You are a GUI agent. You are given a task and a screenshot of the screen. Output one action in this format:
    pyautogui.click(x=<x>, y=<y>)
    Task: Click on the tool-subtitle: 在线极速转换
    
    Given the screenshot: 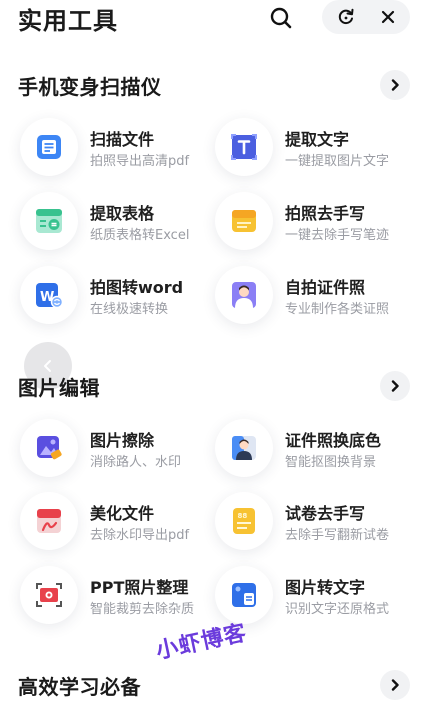 What is the action you would take?
    pyautogui.click(x=129, y=309)
    